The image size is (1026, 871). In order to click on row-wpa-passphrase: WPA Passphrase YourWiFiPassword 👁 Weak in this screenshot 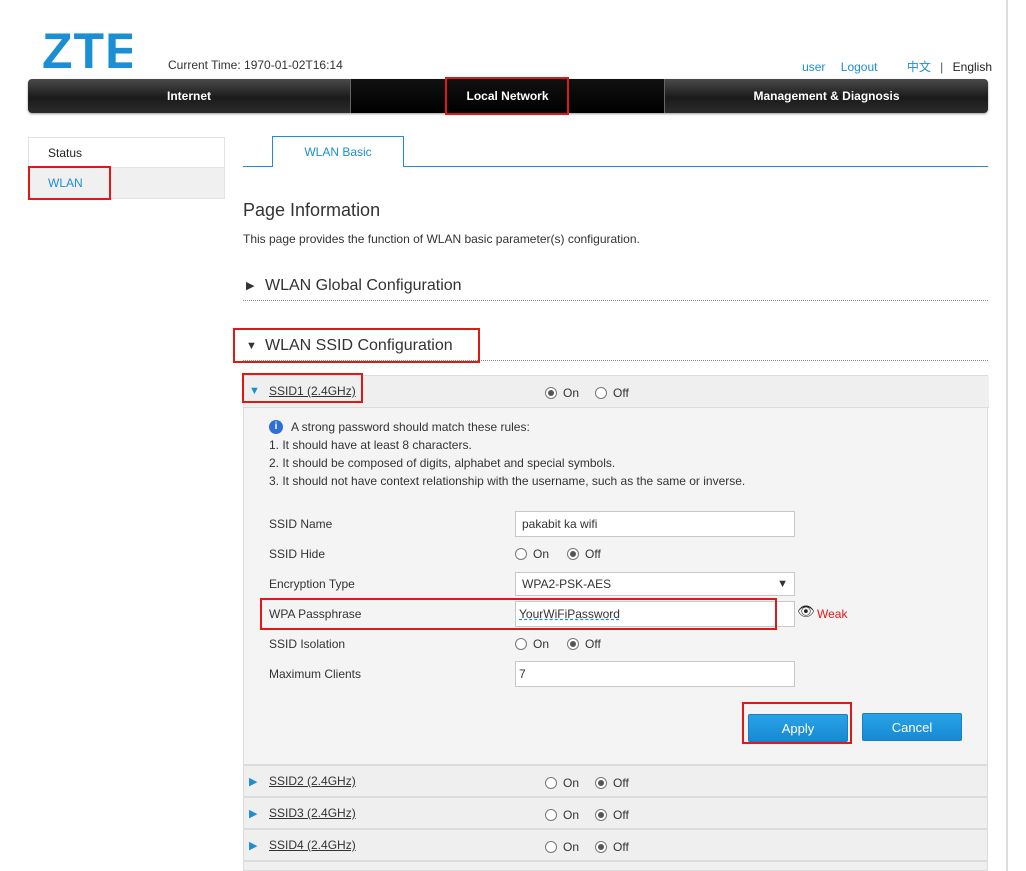, I will do `click(619, 614)`.